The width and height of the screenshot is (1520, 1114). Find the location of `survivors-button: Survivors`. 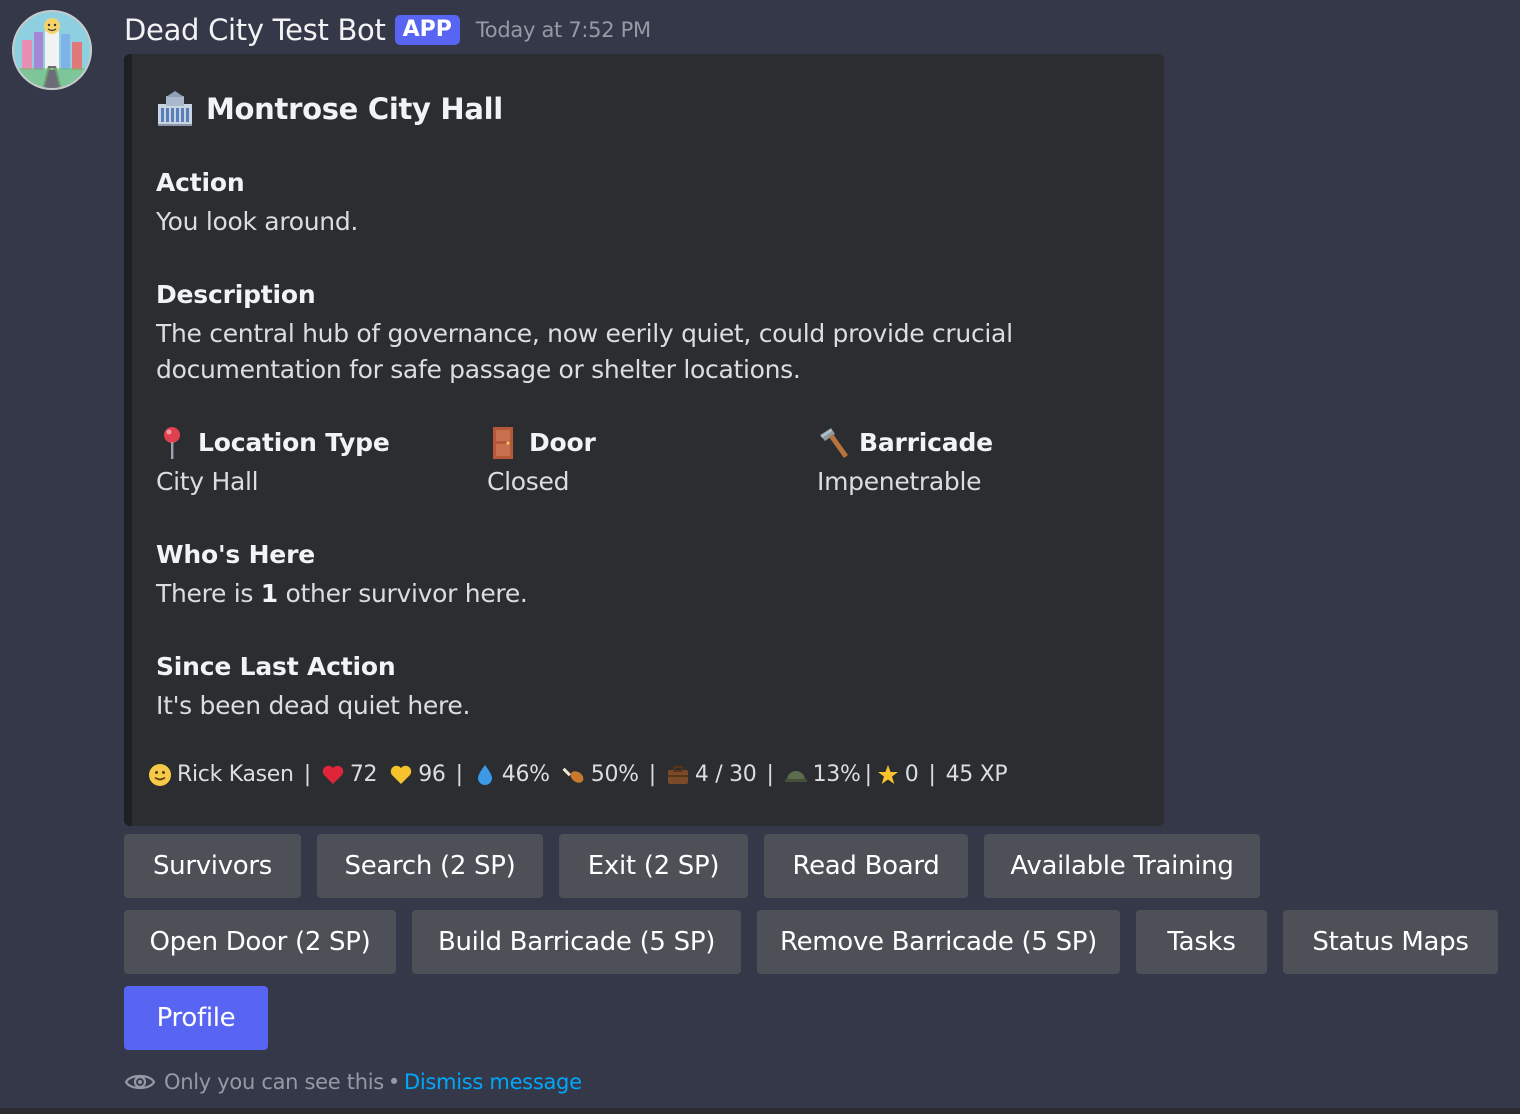

survivors-button: Survivors is located at coordinates (212, 866).